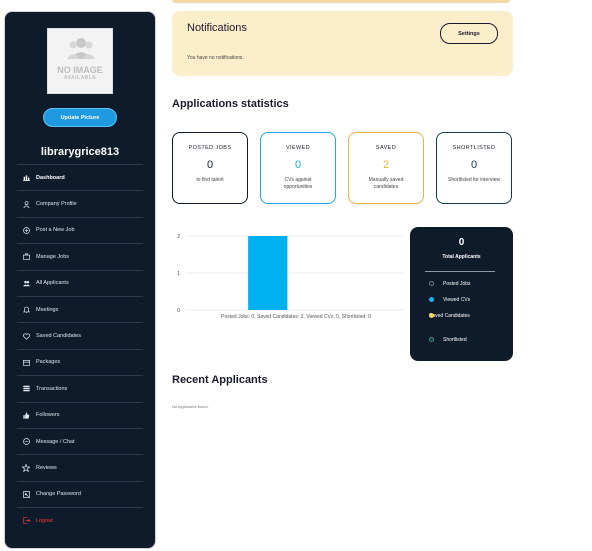 The image size is (592, 551). What do you see at coordinates (55, 441) in the screenshot?
I see `sidebar-item-label: Message / Chat` at bounding box center [55, 441].